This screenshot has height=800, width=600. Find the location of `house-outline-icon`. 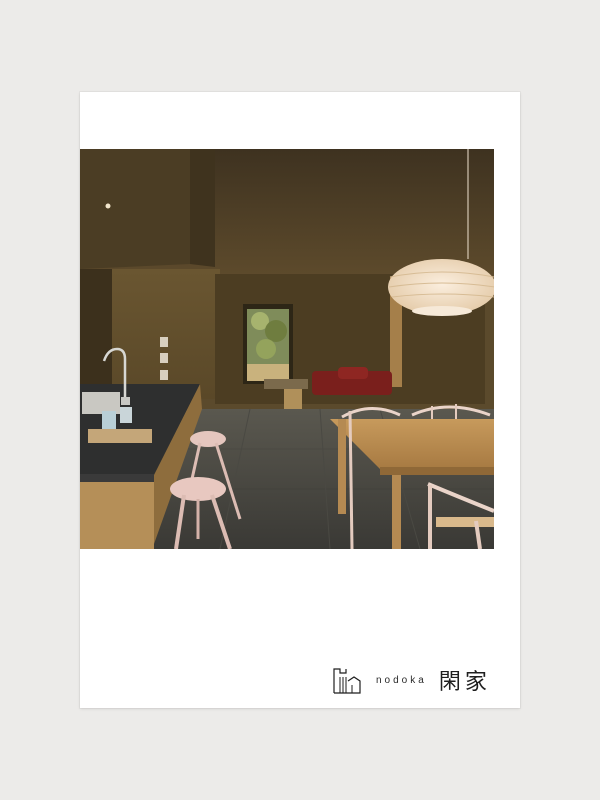

house-outline-icon is located at coordinates (347, 681).